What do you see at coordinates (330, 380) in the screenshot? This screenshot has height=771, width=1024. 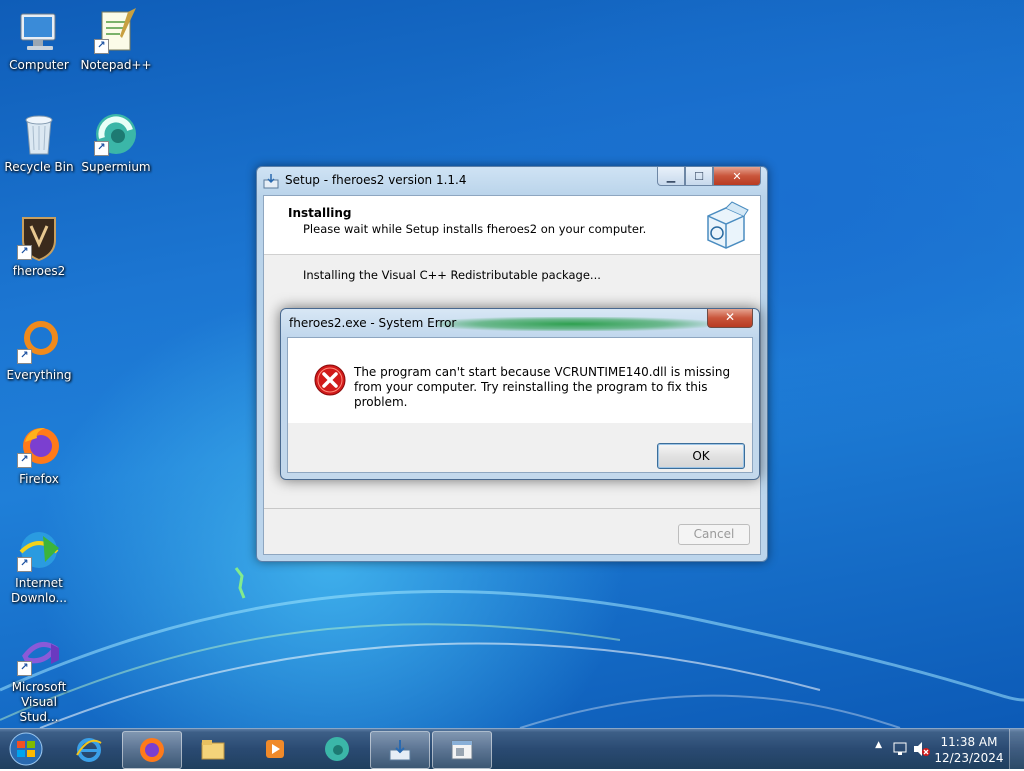 I see `error-icon` at bounding box center [330, 380].